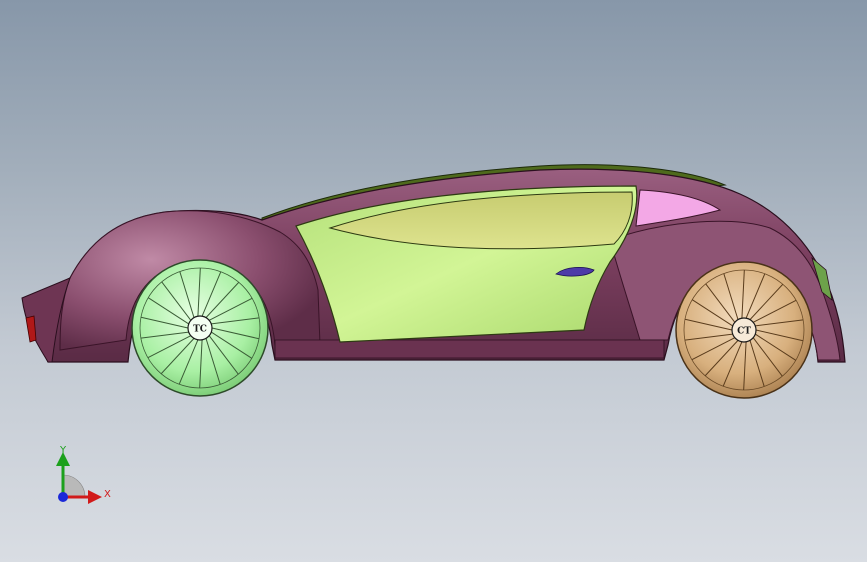 This screenshot has width=867, height=562. What do you see at coordinates (31, 329) in the screenshot?
I see `headlight` at bounding box center [31, 329].